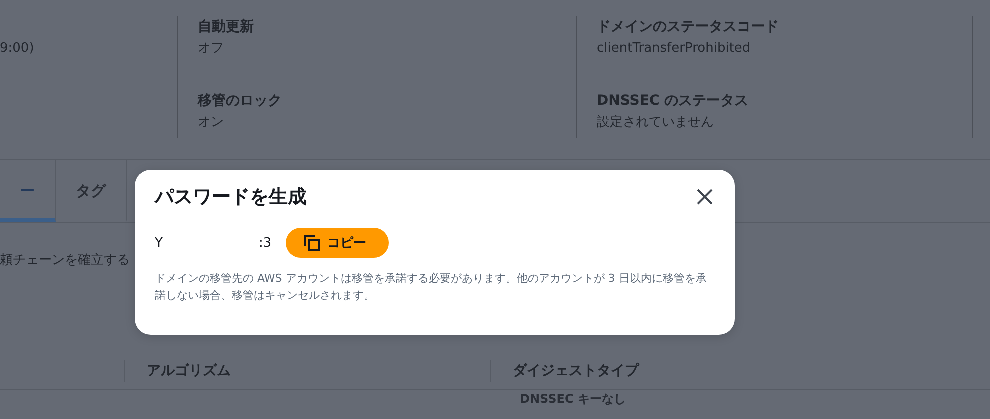 The height and width of the screenshot is (419, 990). I want to click on field-label: 自動更新, so click(226, 27).